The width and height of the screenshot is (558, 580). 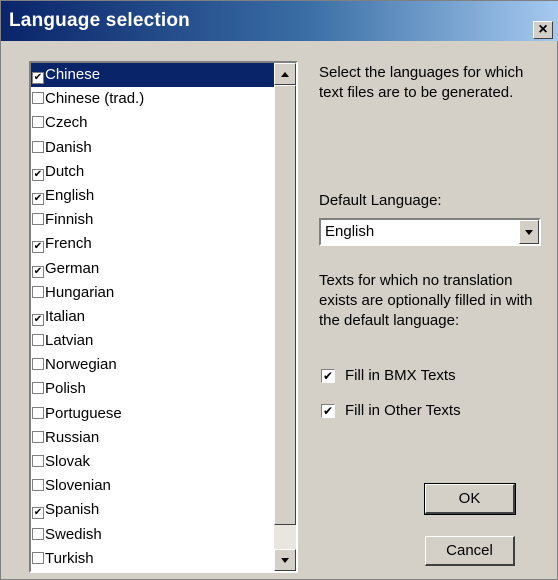 What do you see at coordinates (83, 413) in the screenshot?
I see `language-label: Portuguese` at bounding box center [83, 413].